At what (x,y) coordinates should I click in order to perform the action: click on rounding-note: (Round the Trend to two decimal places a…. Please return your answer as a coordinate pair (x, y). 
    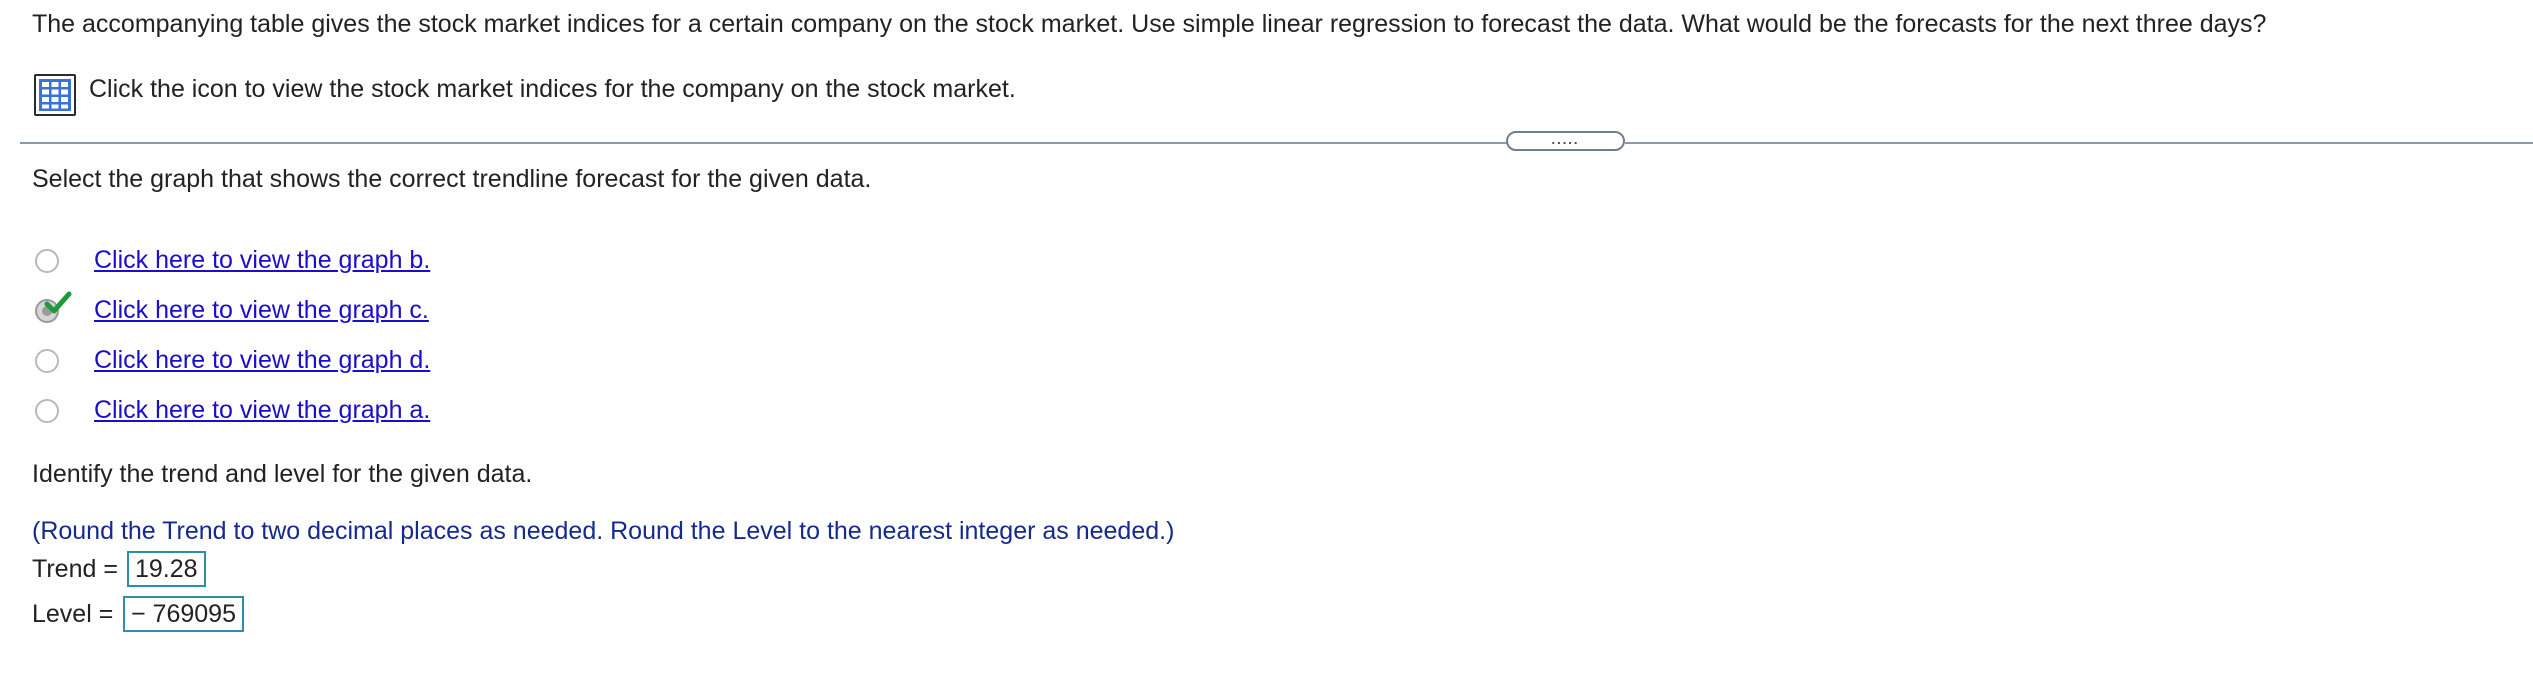
    Looking at the image, I should click on (603, 531).